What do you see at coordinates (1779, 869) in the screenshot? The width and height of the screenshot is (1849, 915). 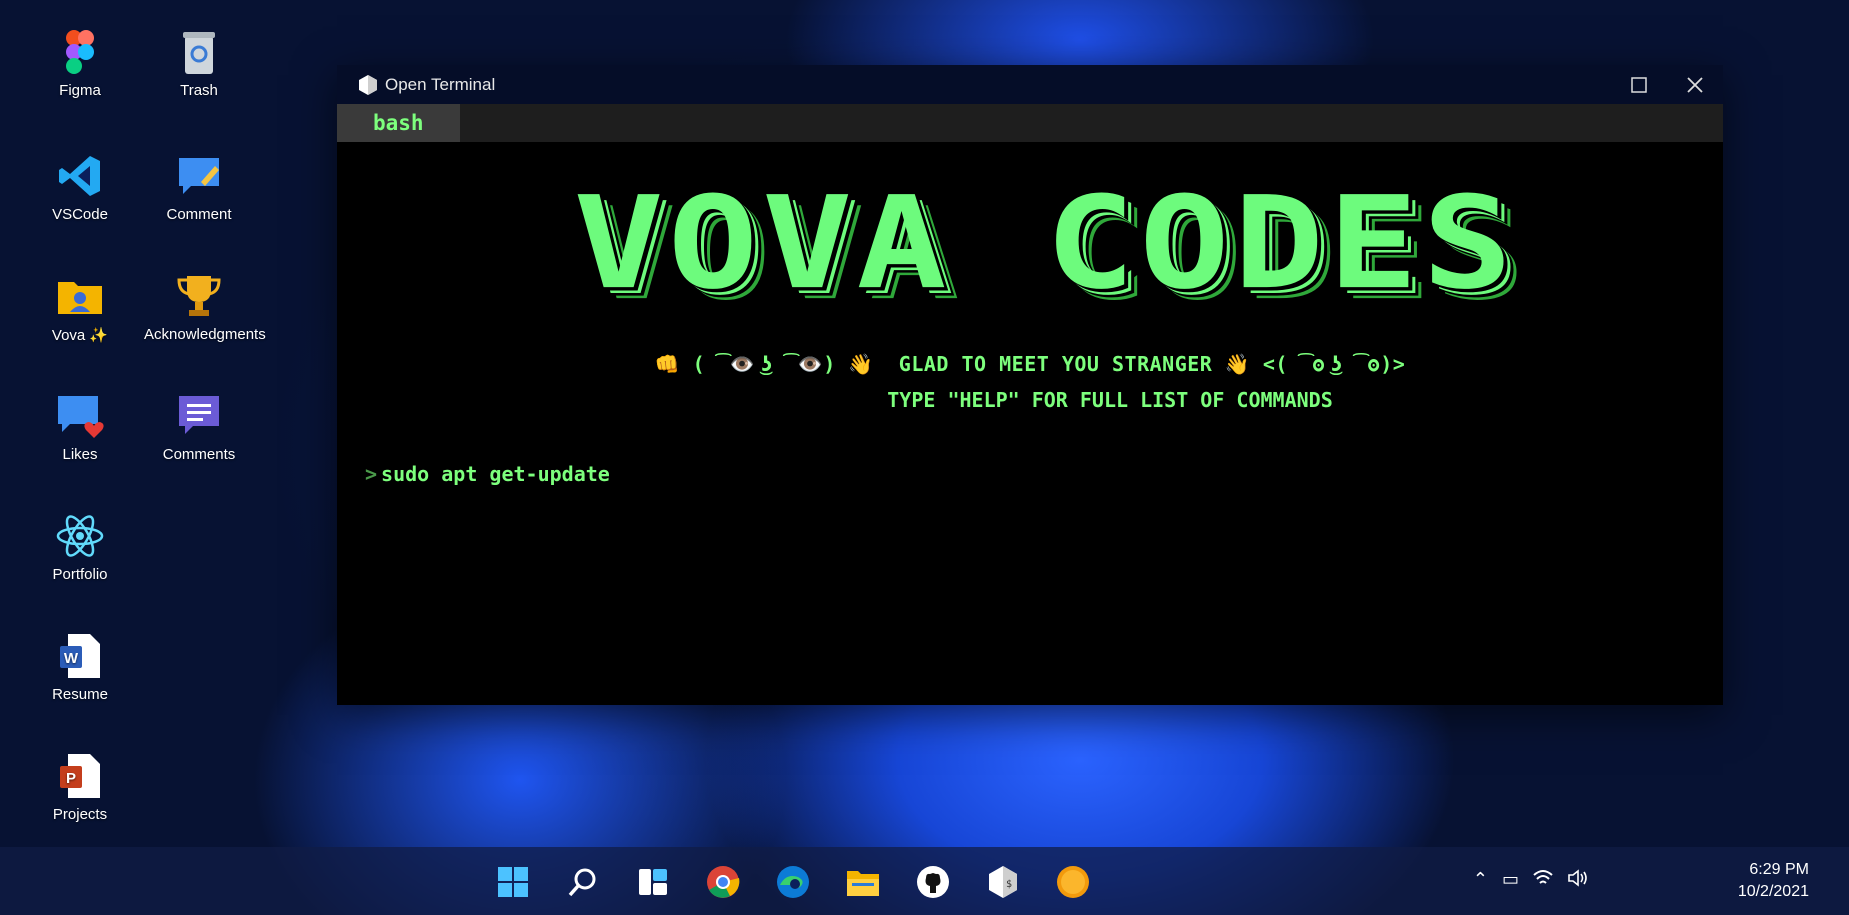 I see `clock-time: 6:29 PM` at bounding box center [1779, 869].